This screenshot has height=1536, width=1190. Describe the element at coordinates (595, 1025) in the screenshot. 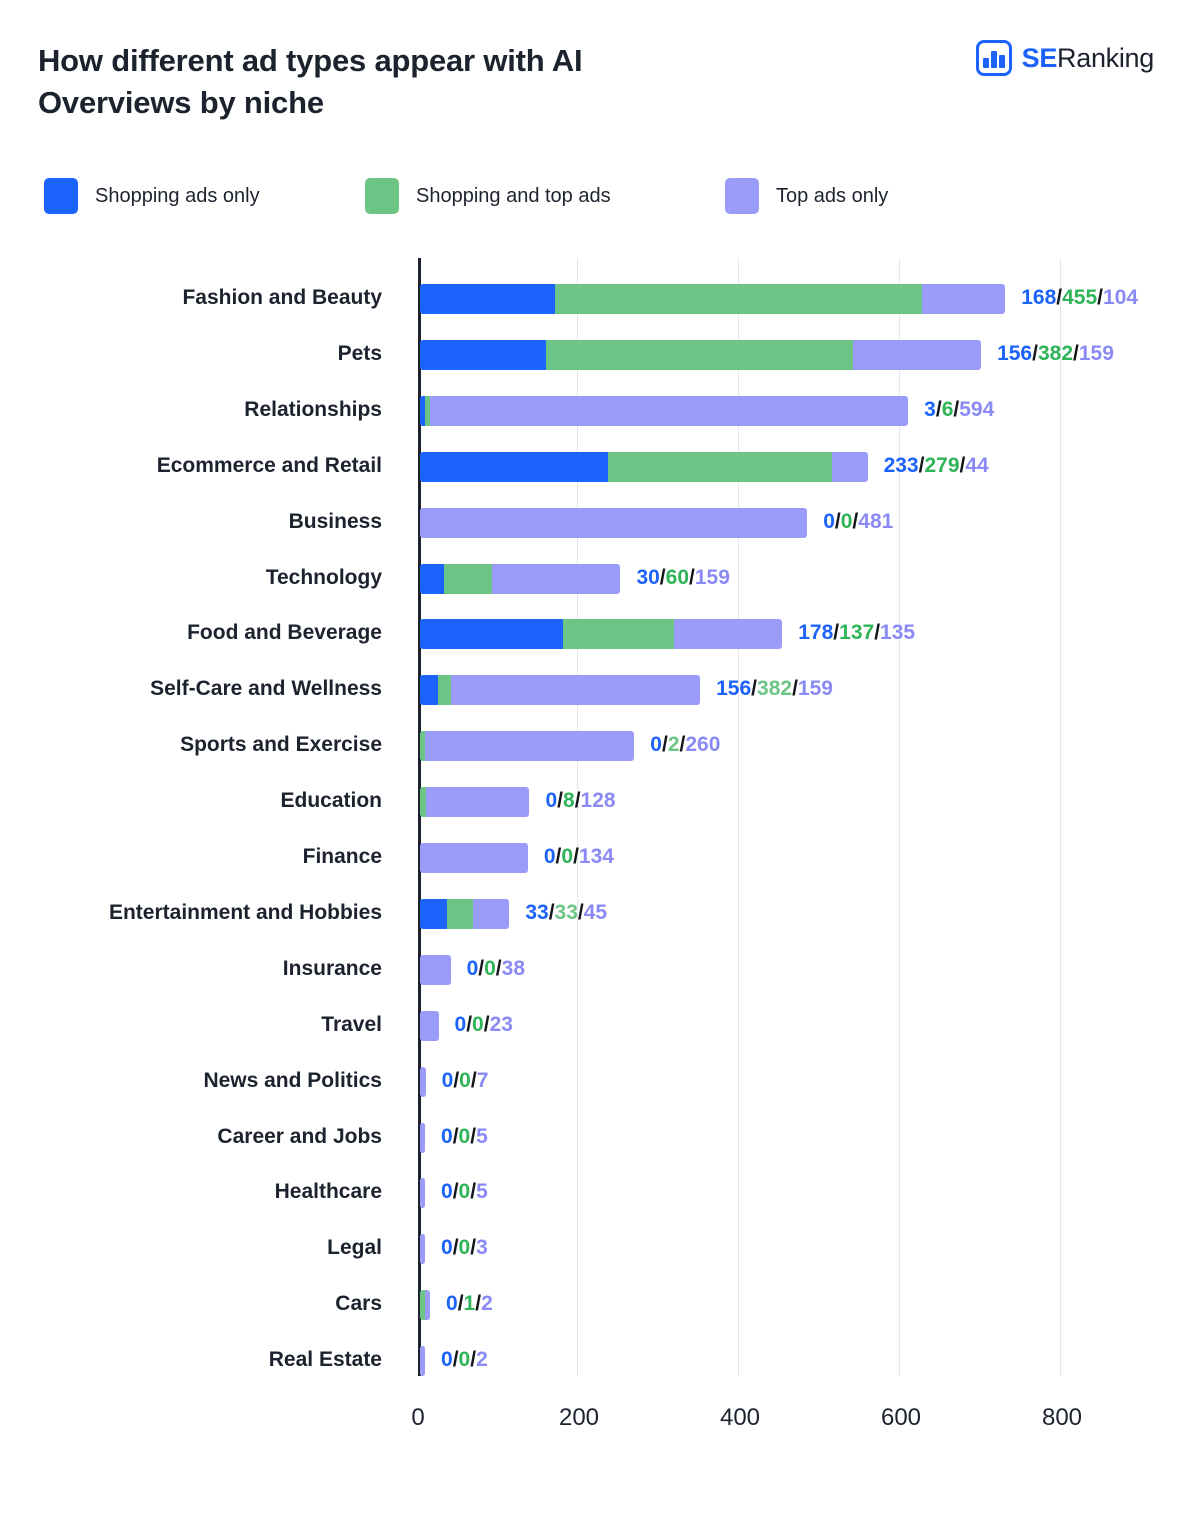

I see `chart-row: Travel 0/0/23` at that location.